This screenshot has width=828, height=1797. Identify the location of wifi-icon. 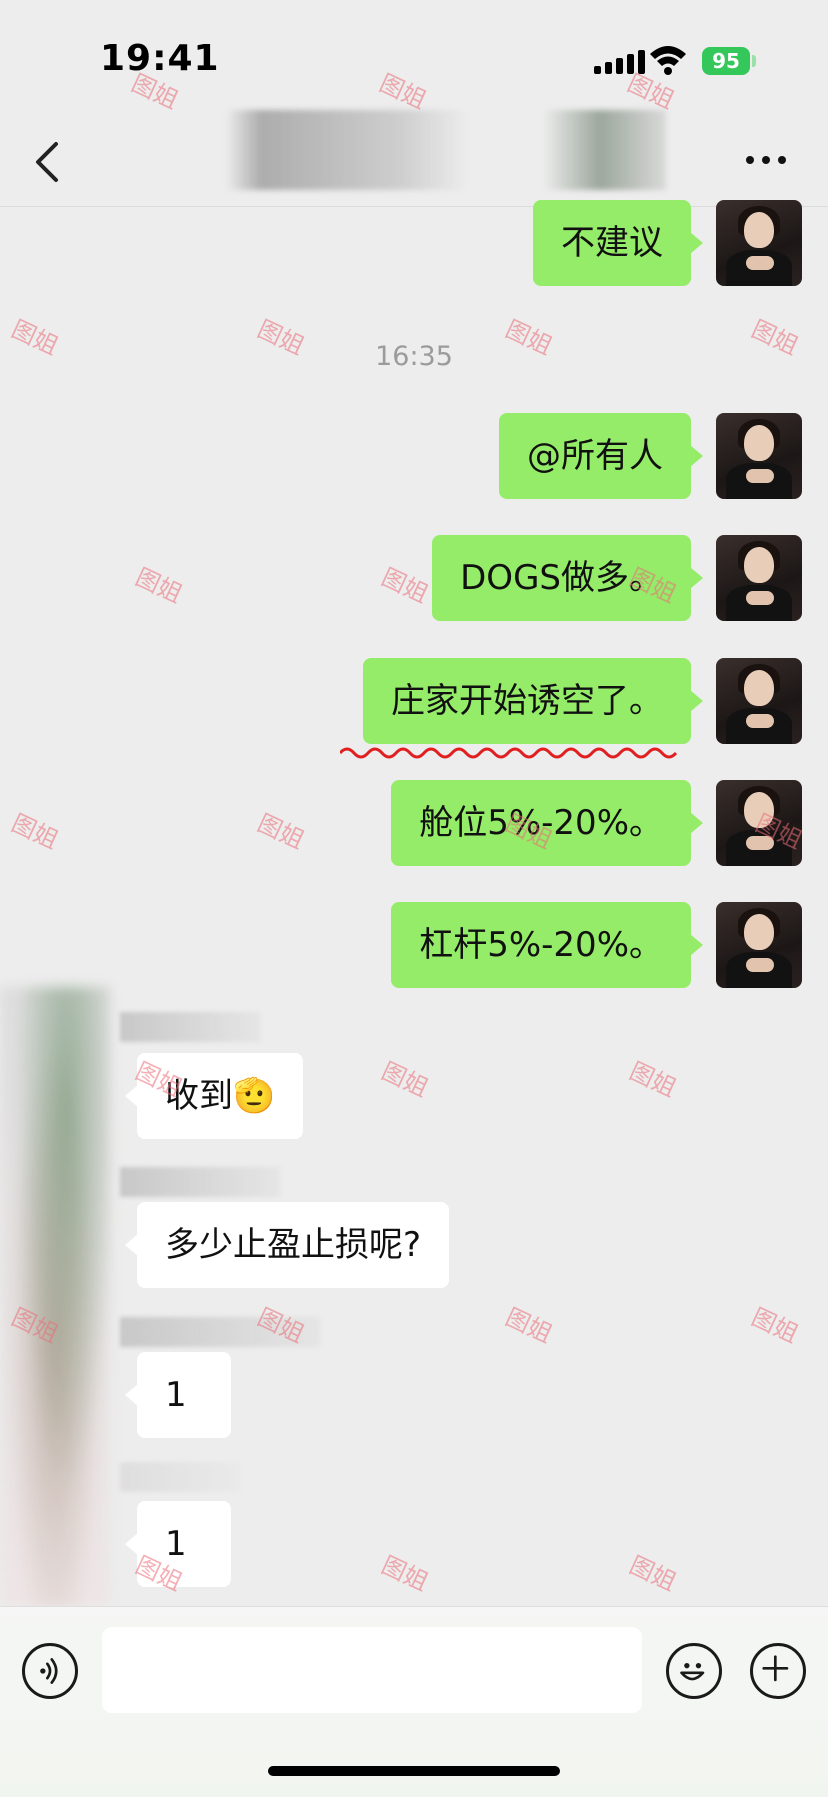
(668, 60).